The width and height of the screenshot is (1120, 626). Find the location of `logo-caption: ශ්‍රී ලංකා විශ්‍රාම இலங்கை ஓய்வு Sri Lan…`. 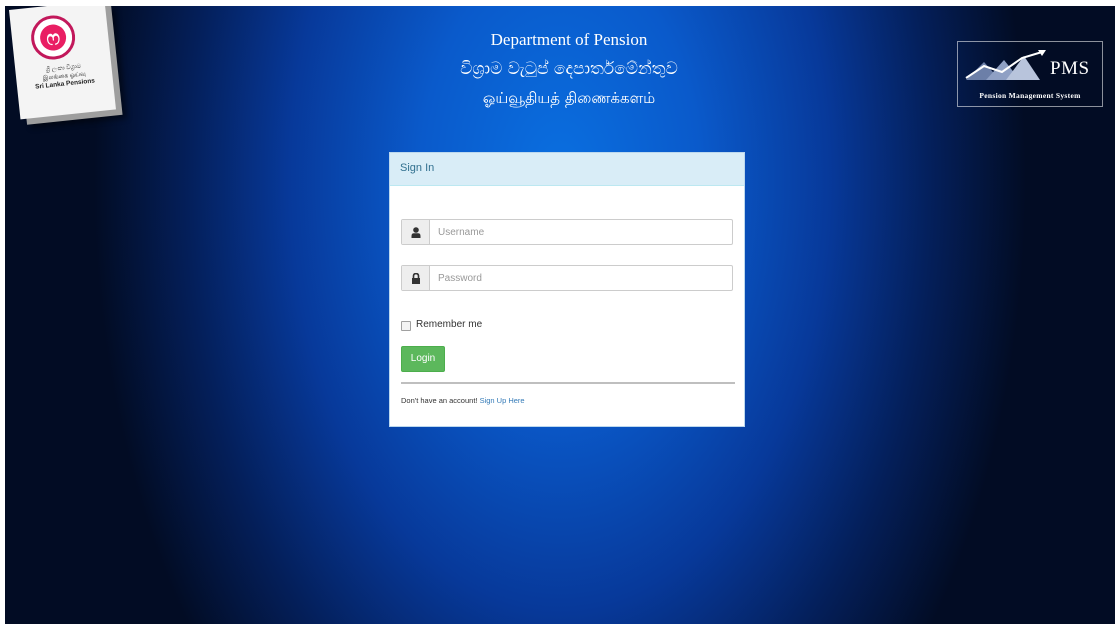

logo-caption: ශ්‍රී ලංකා විශ්‍රාම இலங்கை ஓய்வு Sri Lan… is located at coordinates (64, 76).